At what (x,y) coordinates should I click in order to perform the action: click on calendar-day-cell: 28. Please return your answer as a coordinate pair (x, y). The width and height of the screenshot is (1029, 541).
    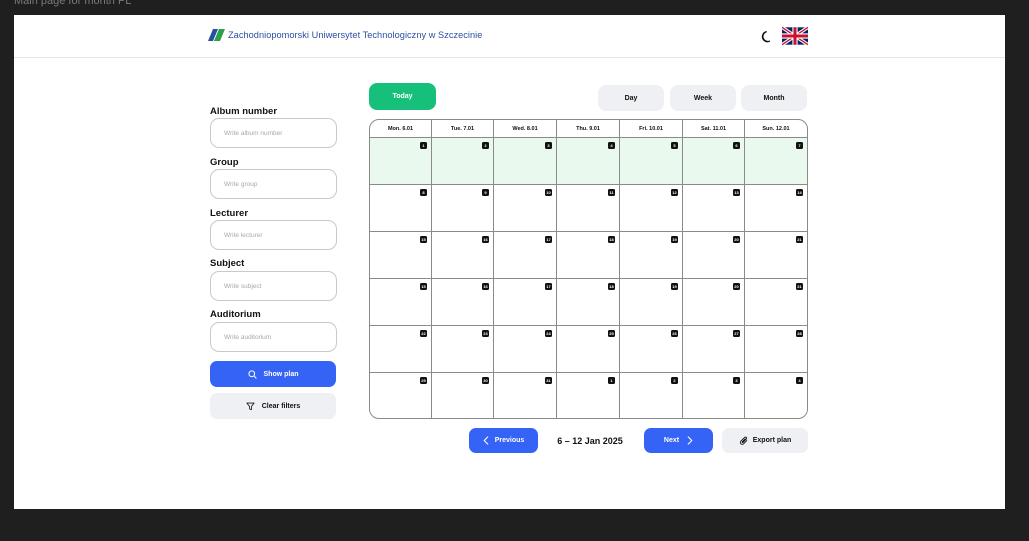
    Looking at the image, I should click on (776, 349).